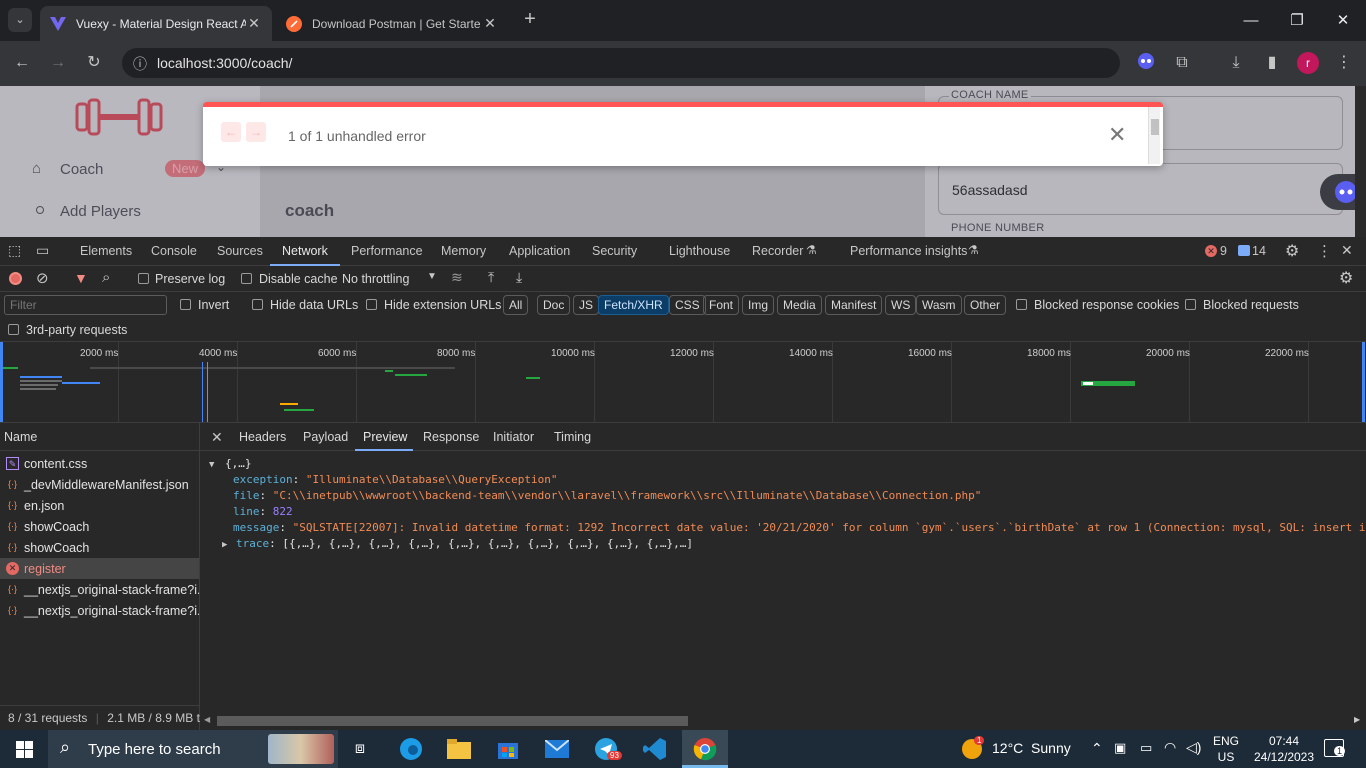  I want to click on third-party-checkbox, so click(13, 329).